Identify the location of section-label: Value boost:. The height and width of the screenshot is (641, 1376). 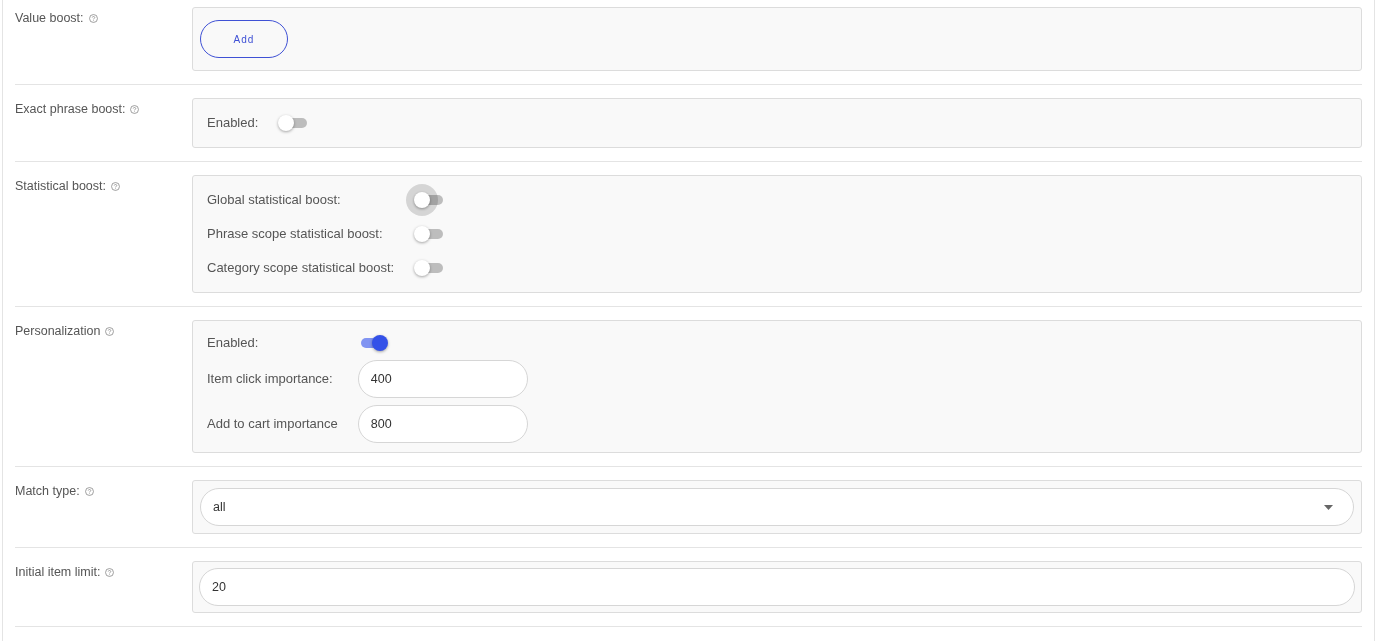
(49, 18).